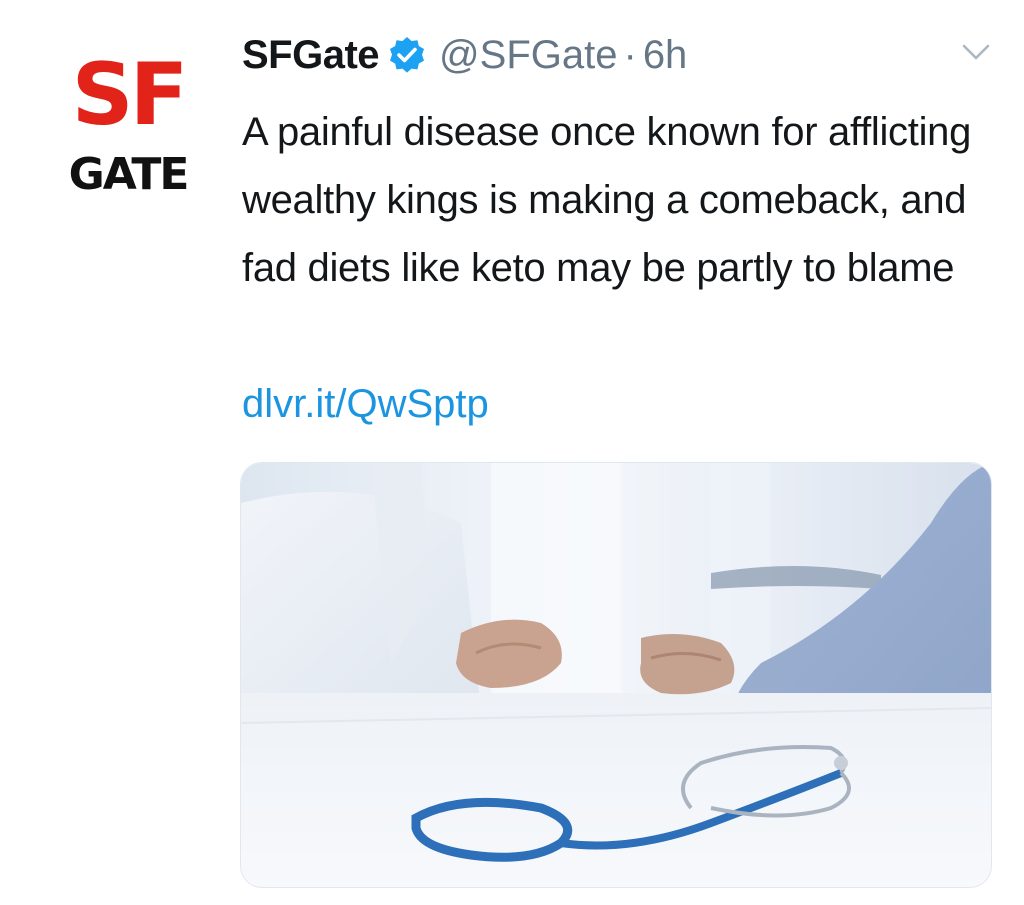 The width and height of the screenshot is (1024, 905). What do you see at coordinates (976, 52) in the screenshot?
I see `chevron-down-icon` at bounding box center [976, 52].